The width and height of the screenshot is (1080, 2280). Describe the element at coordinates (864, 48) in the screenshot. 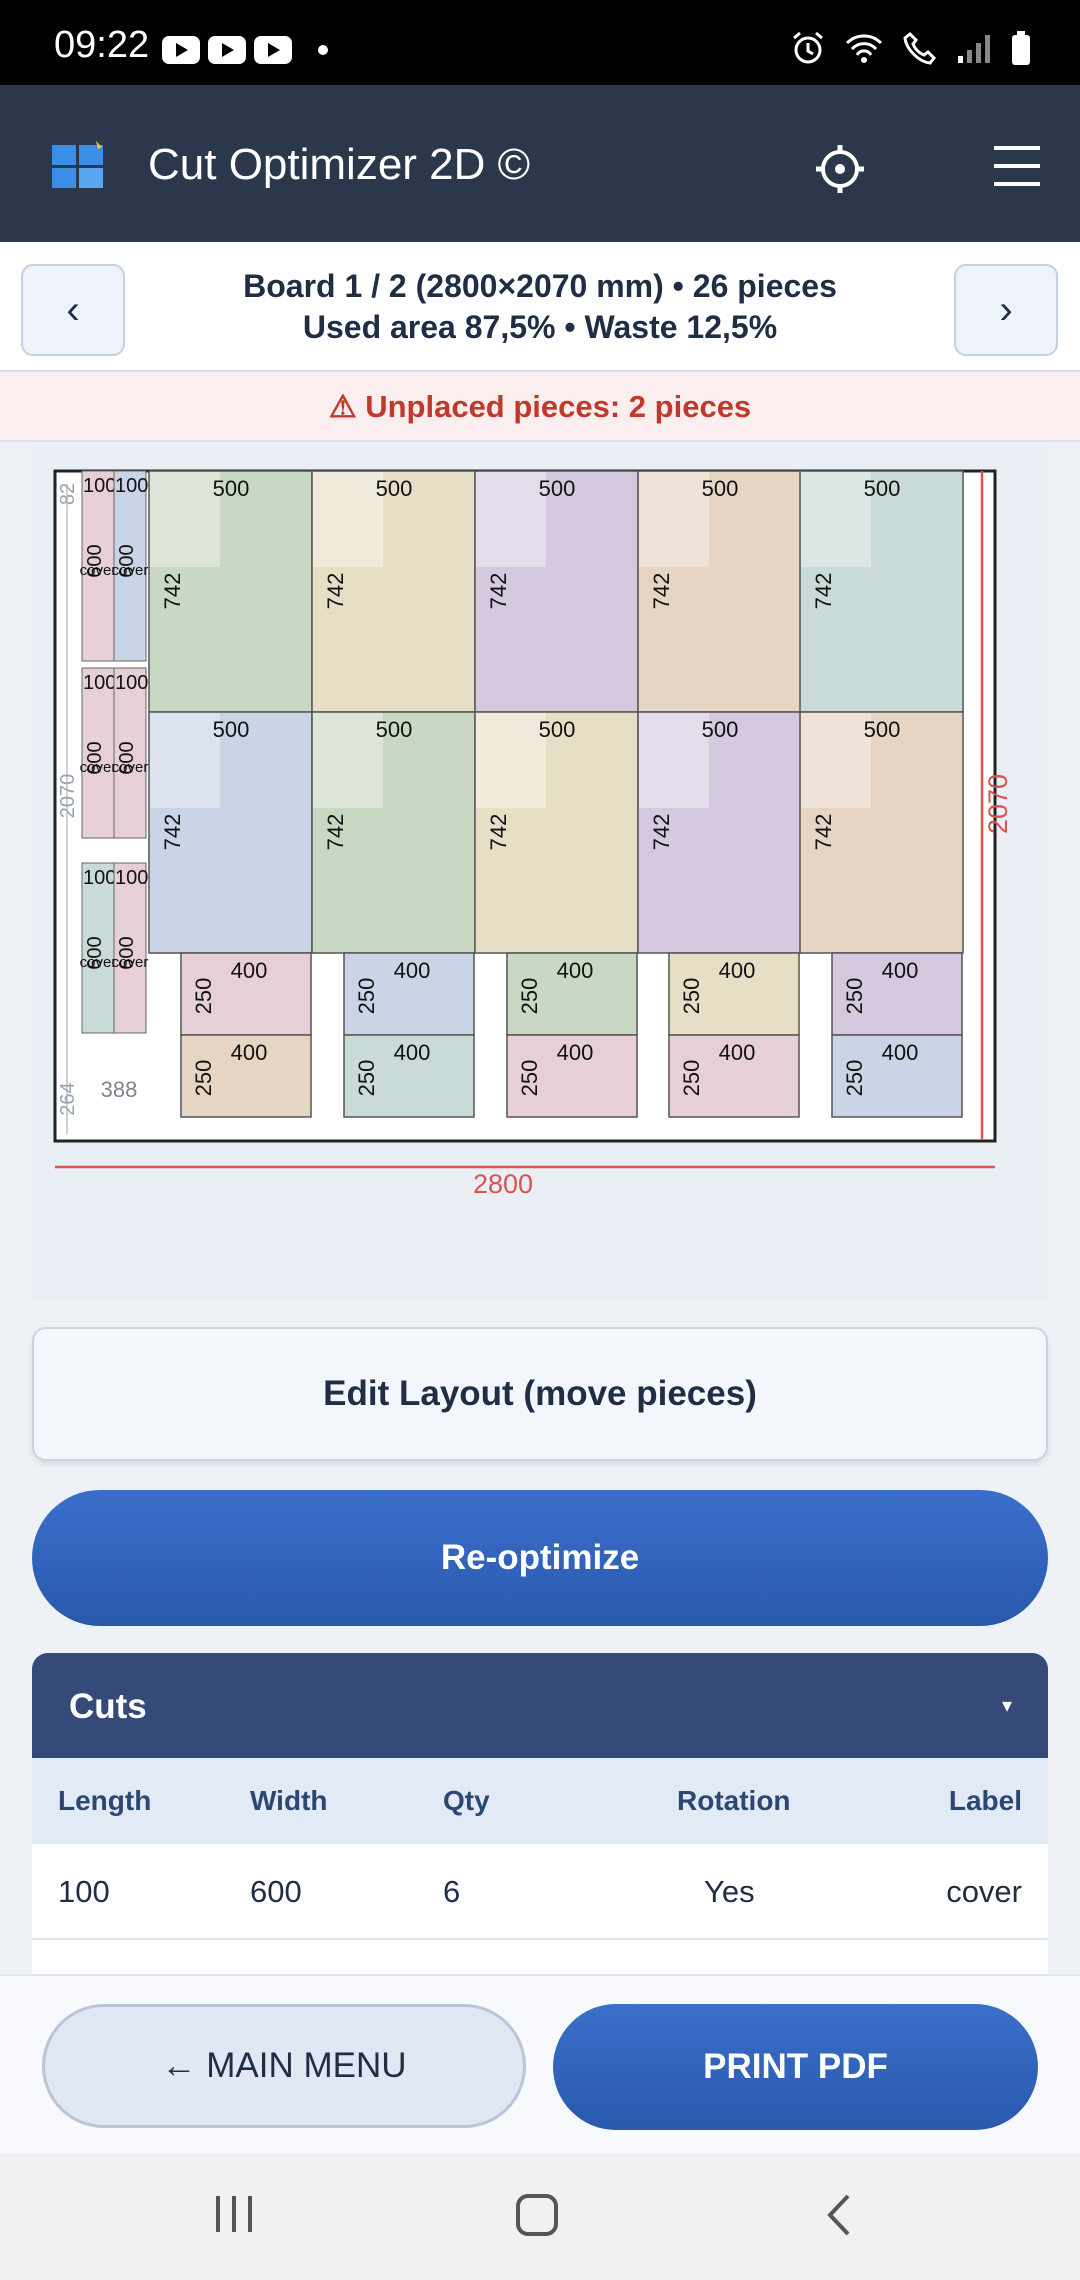

I see `wifi-icon` at that location.